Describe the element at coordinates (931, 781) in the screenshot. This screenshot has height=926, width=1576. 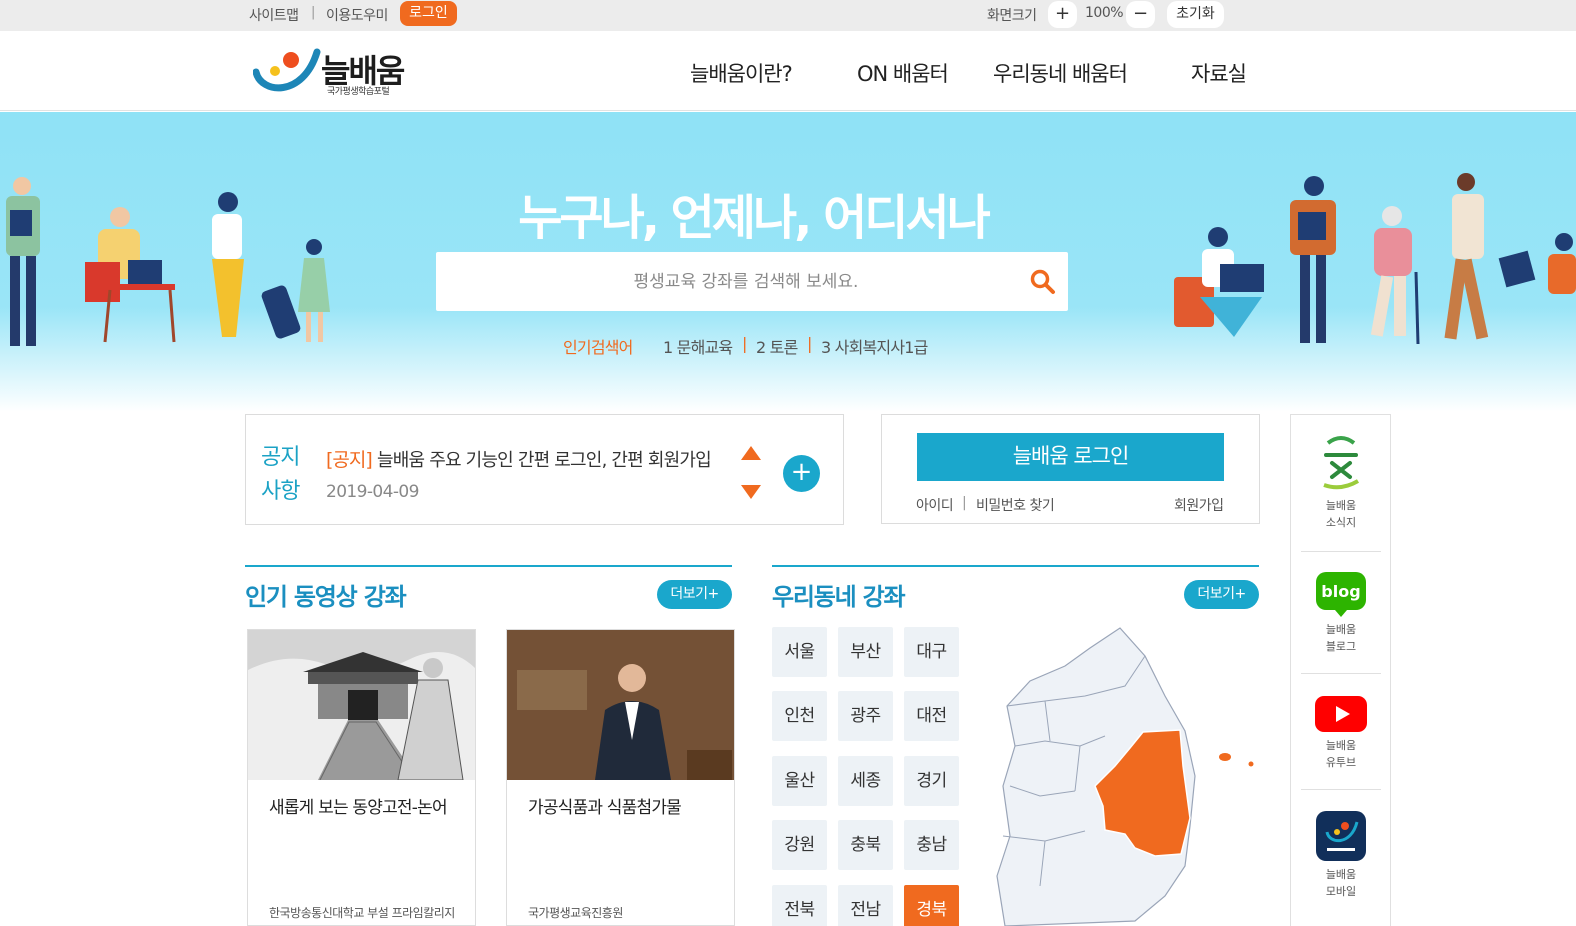
I see `region-button: 경기` at that location.